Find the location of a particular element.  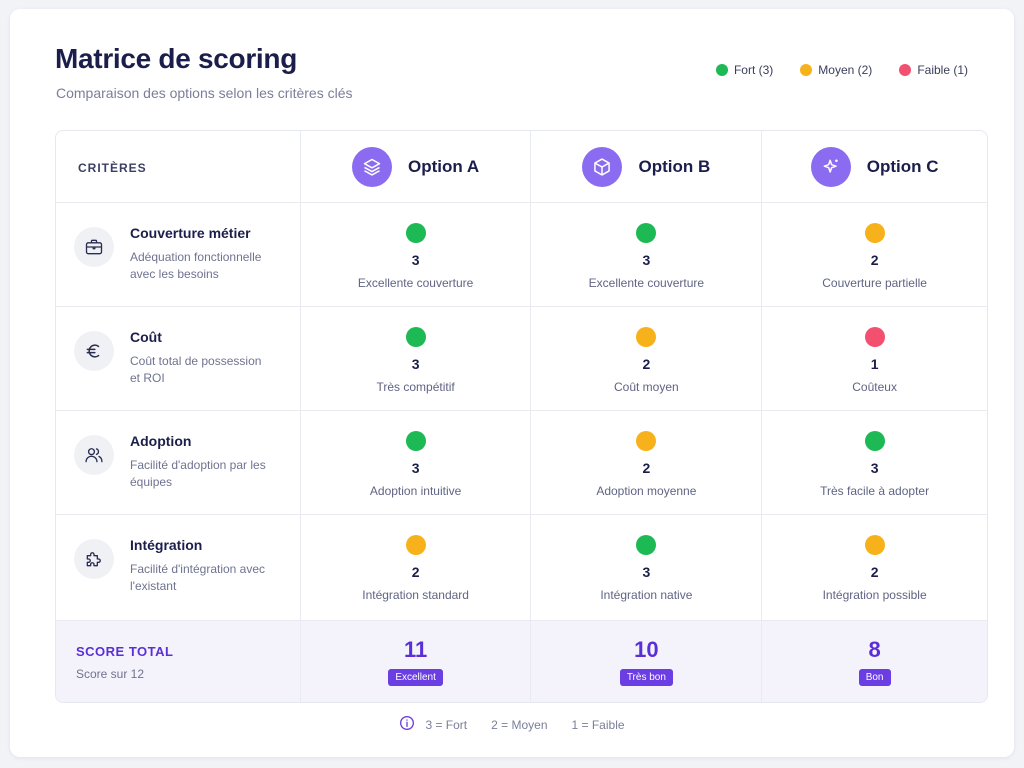

legend-label: Faible (1) is located at coordinates (942, 70).